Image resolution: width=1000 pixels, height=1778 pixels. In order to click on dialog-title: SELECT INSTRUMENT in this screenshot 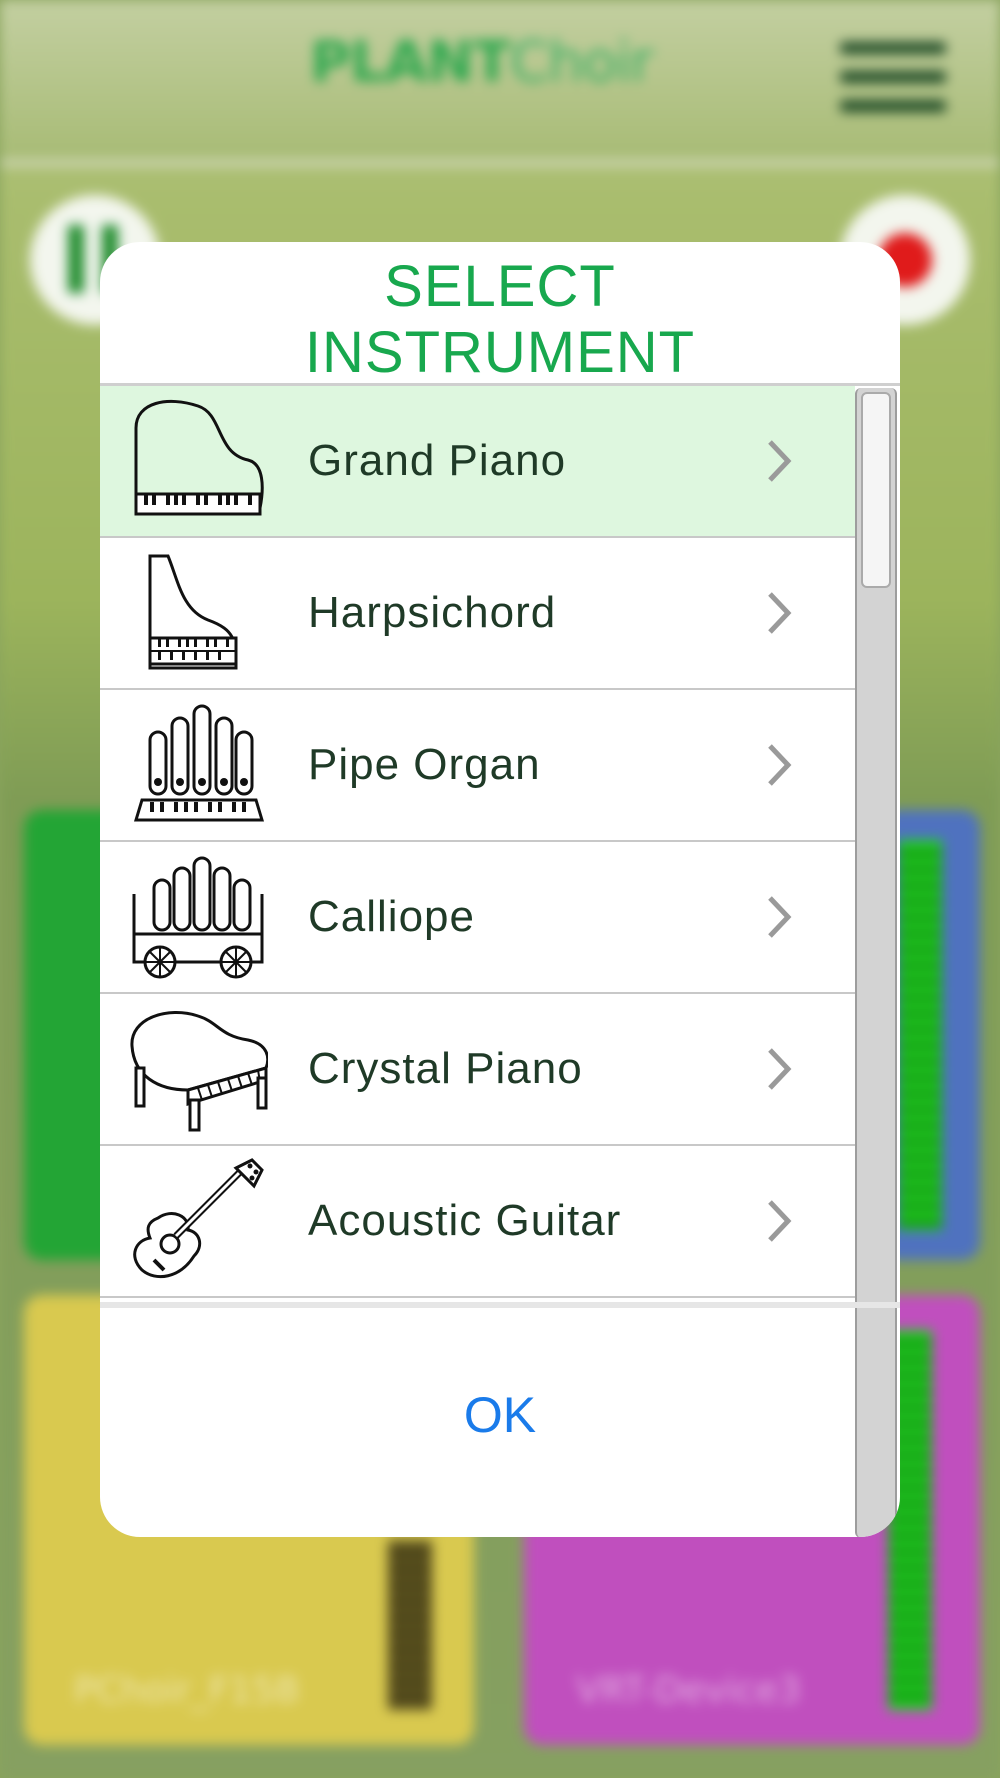, I will do `click(500, 319)`.